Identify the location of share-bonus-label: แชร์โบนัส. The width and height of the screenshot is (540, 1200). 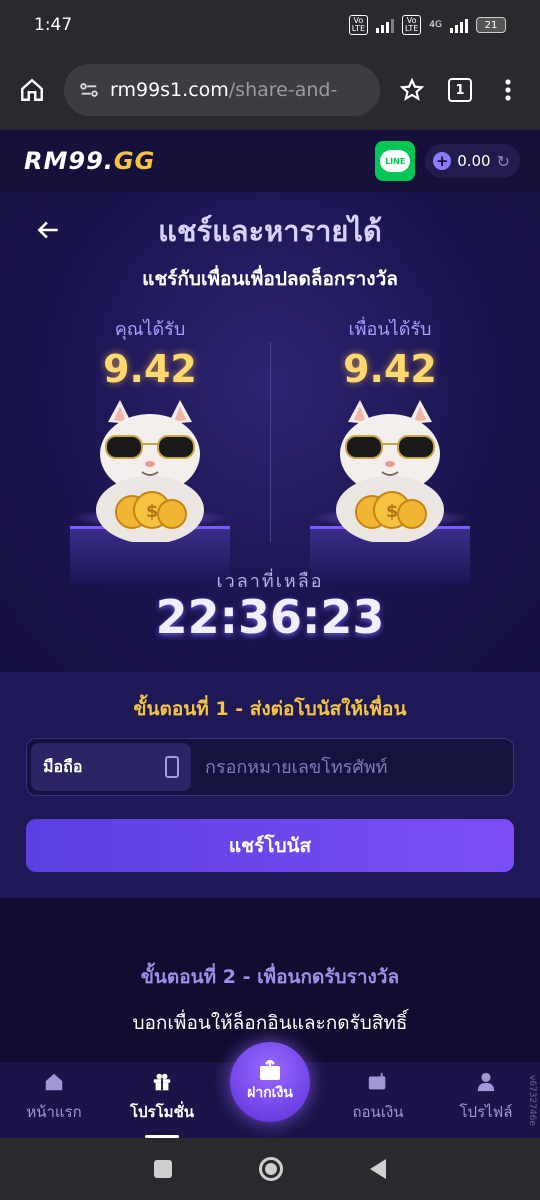
(270, 845).